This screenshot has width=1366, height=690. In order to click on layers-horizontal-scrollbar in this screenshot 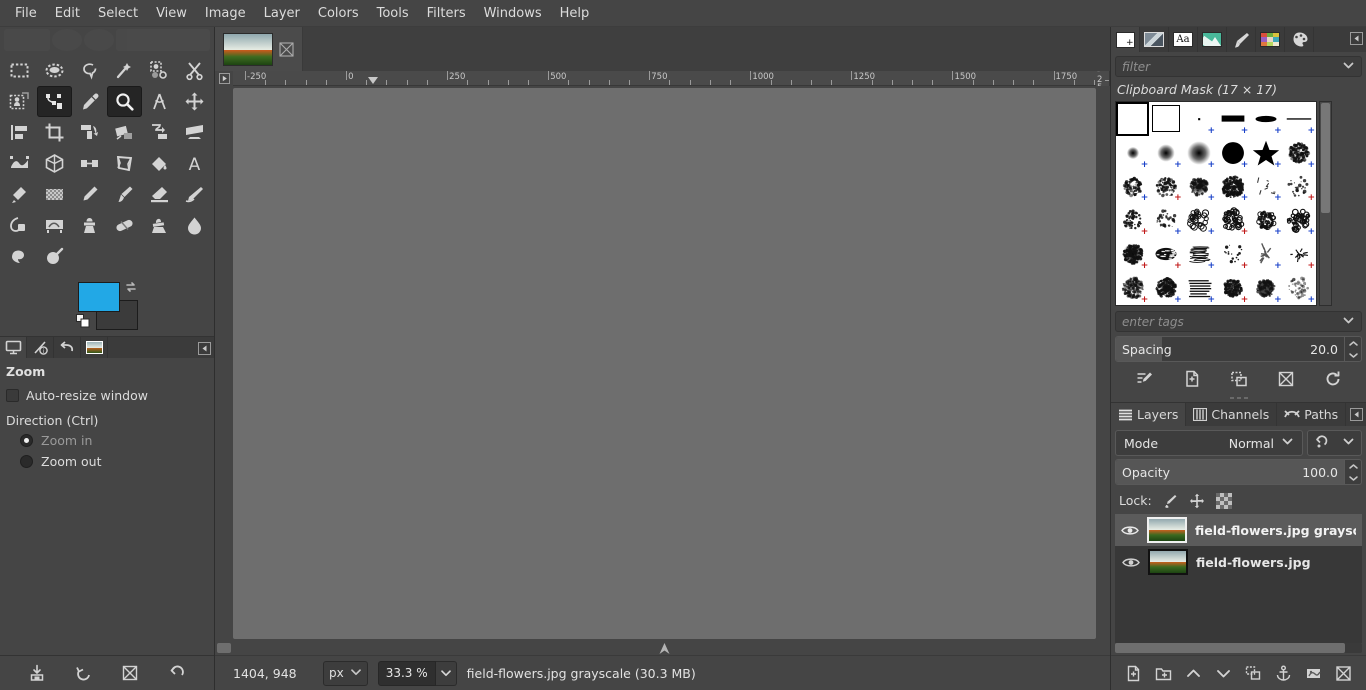, I will do `click(1238, 648)`.